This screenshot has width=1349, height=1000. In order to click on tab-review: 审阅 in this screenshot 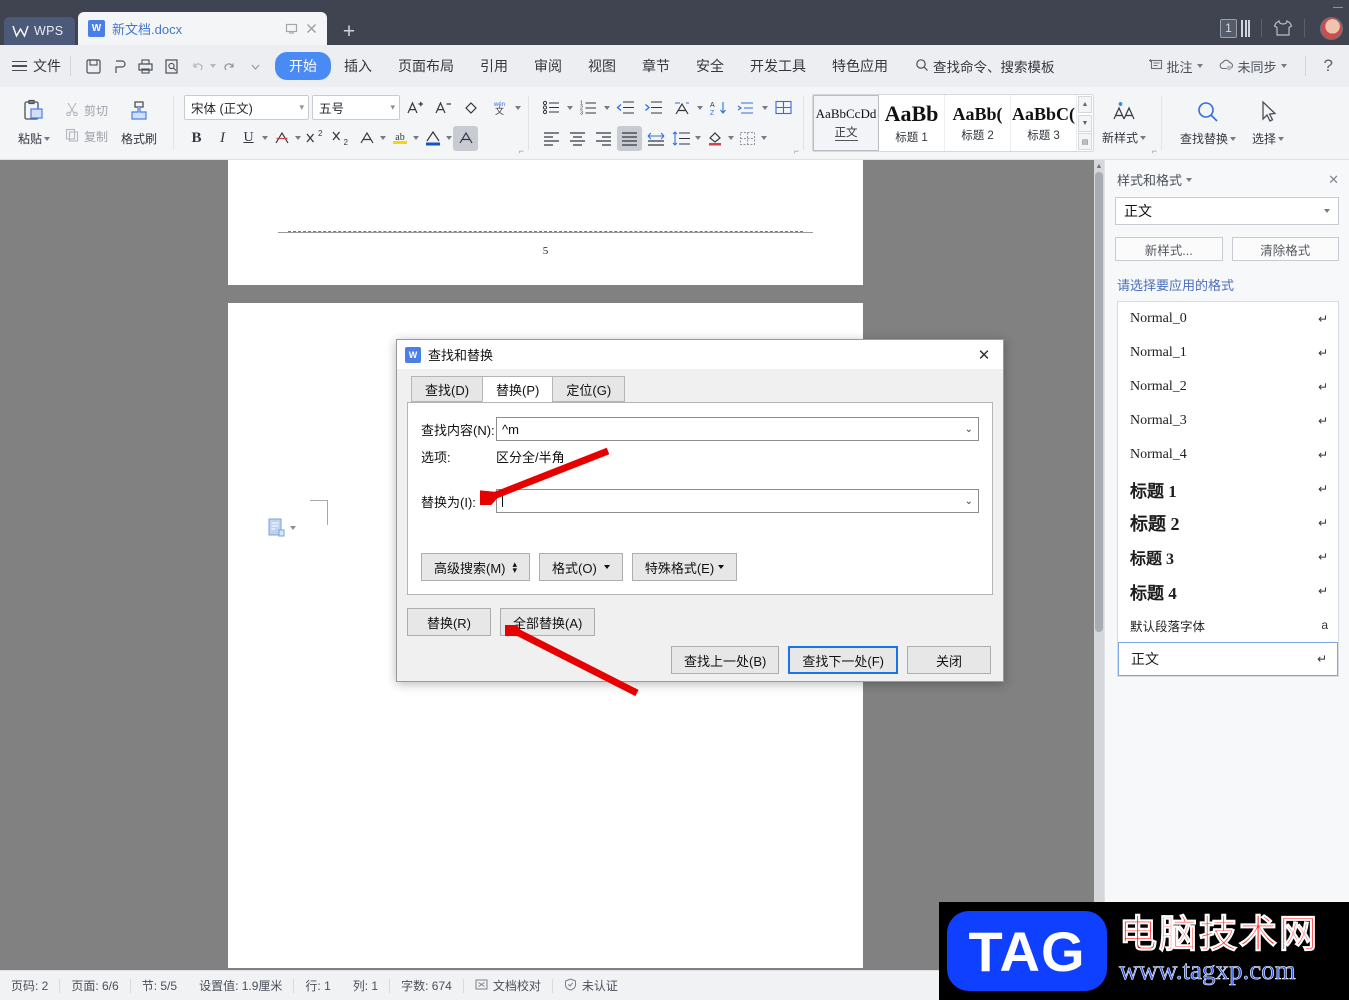, I will do `click(548, 66)`.